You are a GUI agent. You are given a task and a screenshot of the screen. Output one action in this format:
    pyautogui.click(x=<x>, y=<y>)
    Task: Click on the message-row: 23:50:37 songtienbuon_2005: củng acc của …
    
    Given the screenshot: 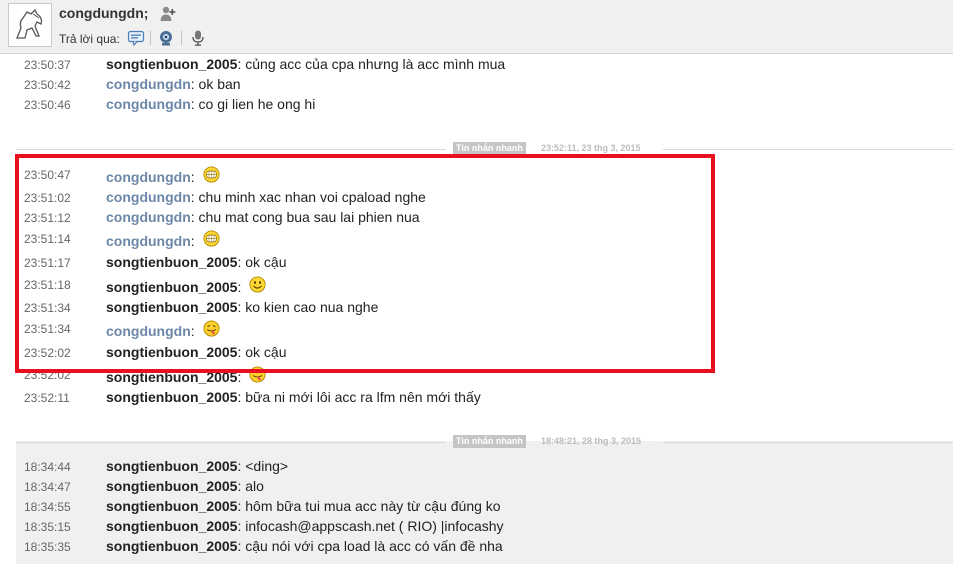 What is the action you would take?
    pyautogui.click(x=476, y=65)
    